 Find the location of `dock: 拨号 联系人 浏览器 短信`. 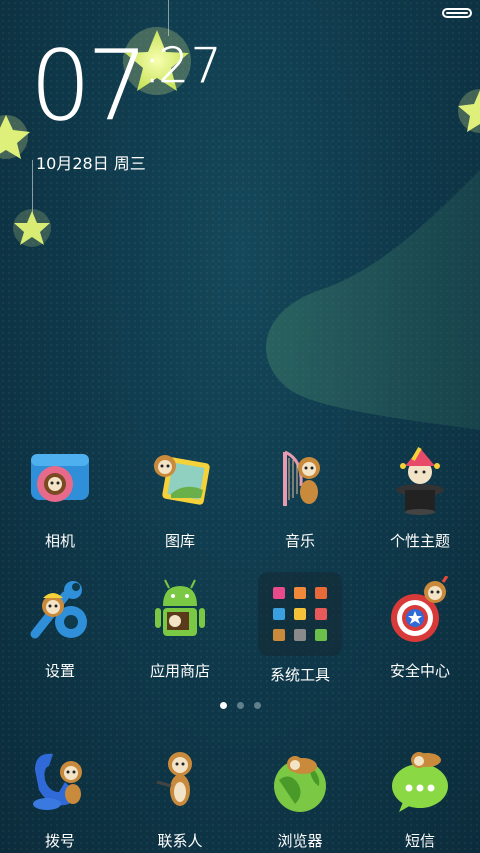

dock: 拨号 联系人 浏览器 短信 is located at coordinates (240, 798).